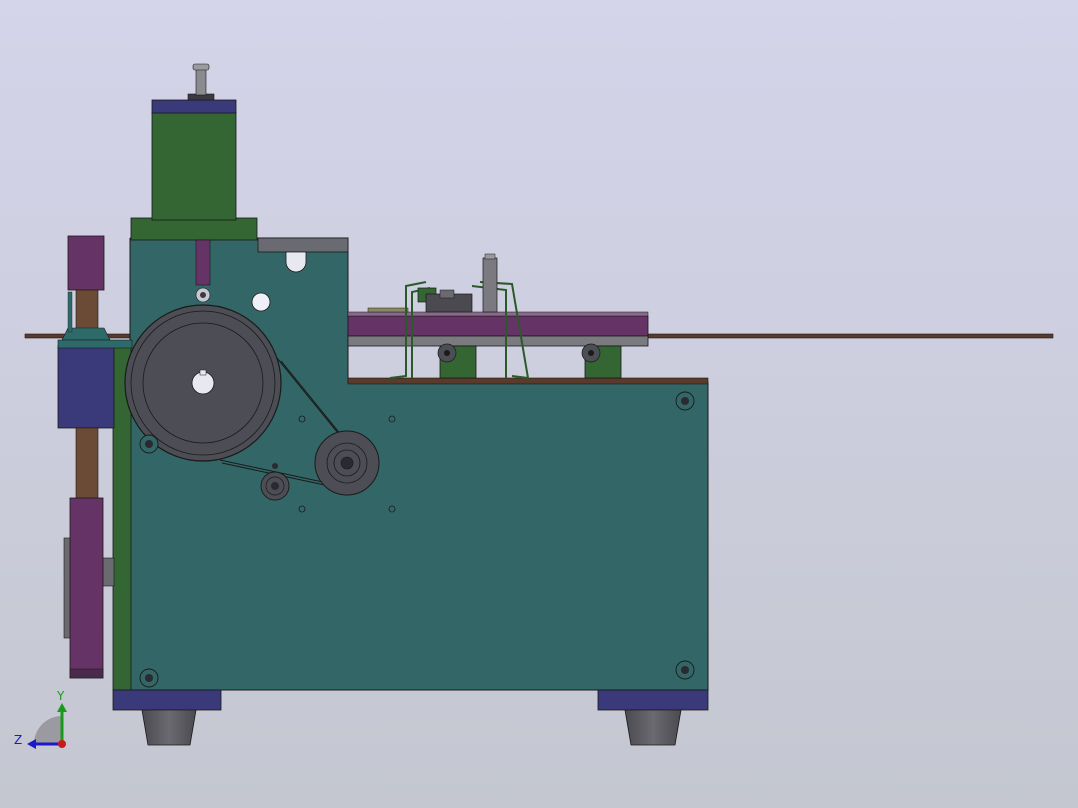  Describe the element at coordinates (275, 466) in the screenshot. I see `idler-bolt` at that location.